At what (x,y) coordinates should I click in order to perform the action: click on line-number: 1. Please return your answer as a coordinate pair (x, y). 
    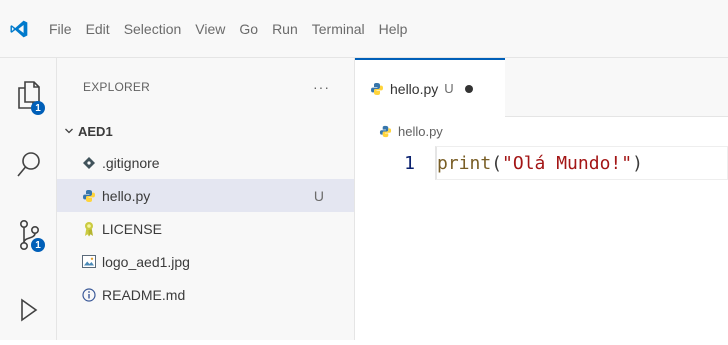
    Looking at the image, I should click on (409, 163).